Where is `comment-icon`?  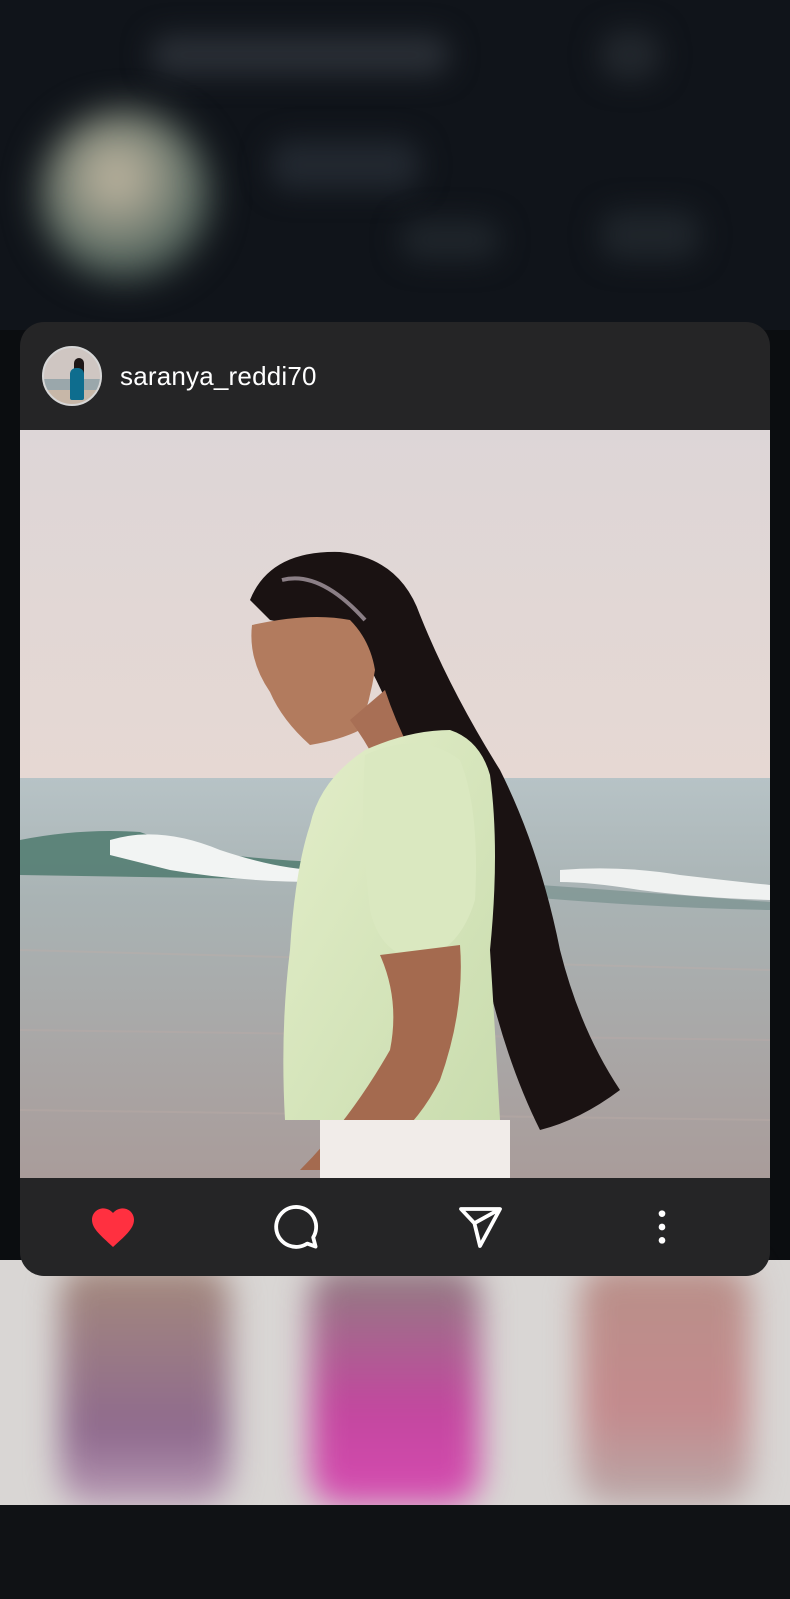 comment-icon is located at coordinates (296, 1227).